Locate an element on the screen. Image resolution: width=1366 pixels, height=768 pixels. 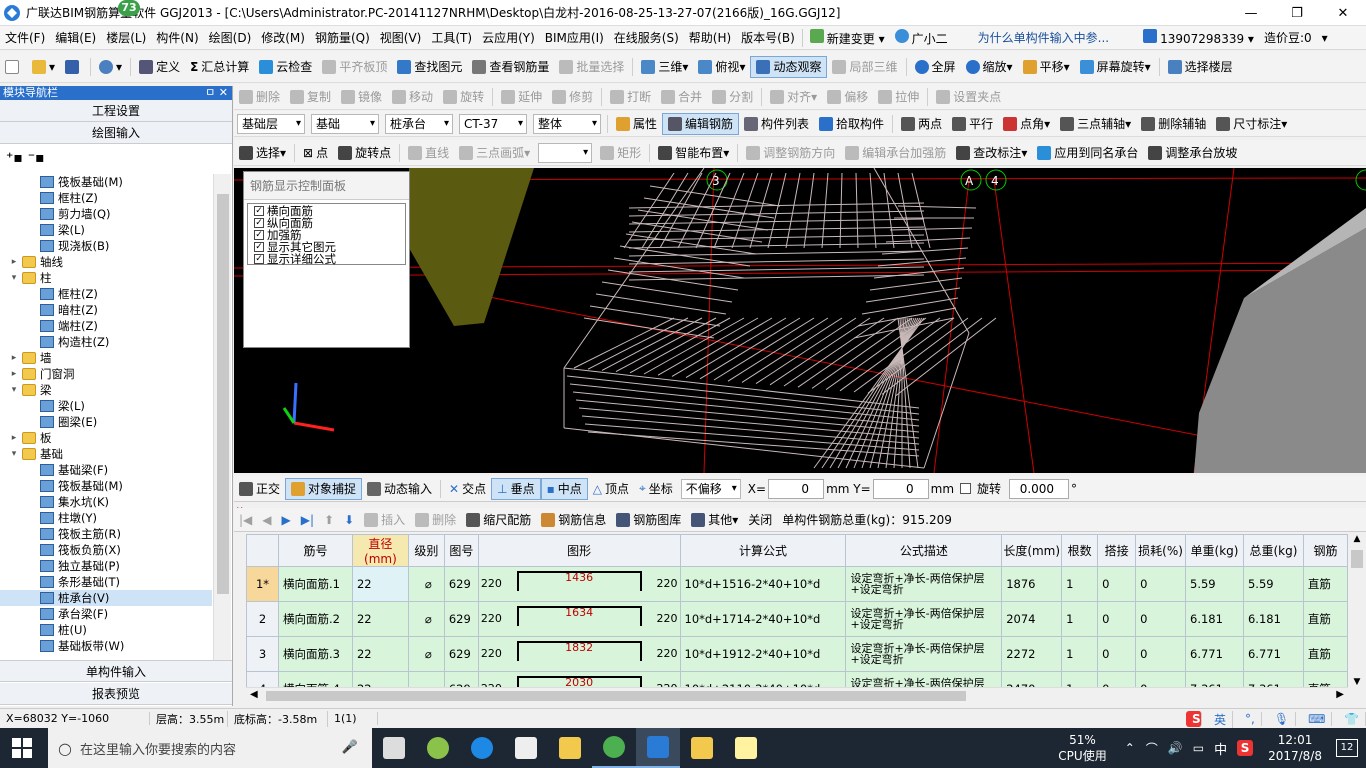
punctuation-icon: °, is located at coordinates (1250, 719).